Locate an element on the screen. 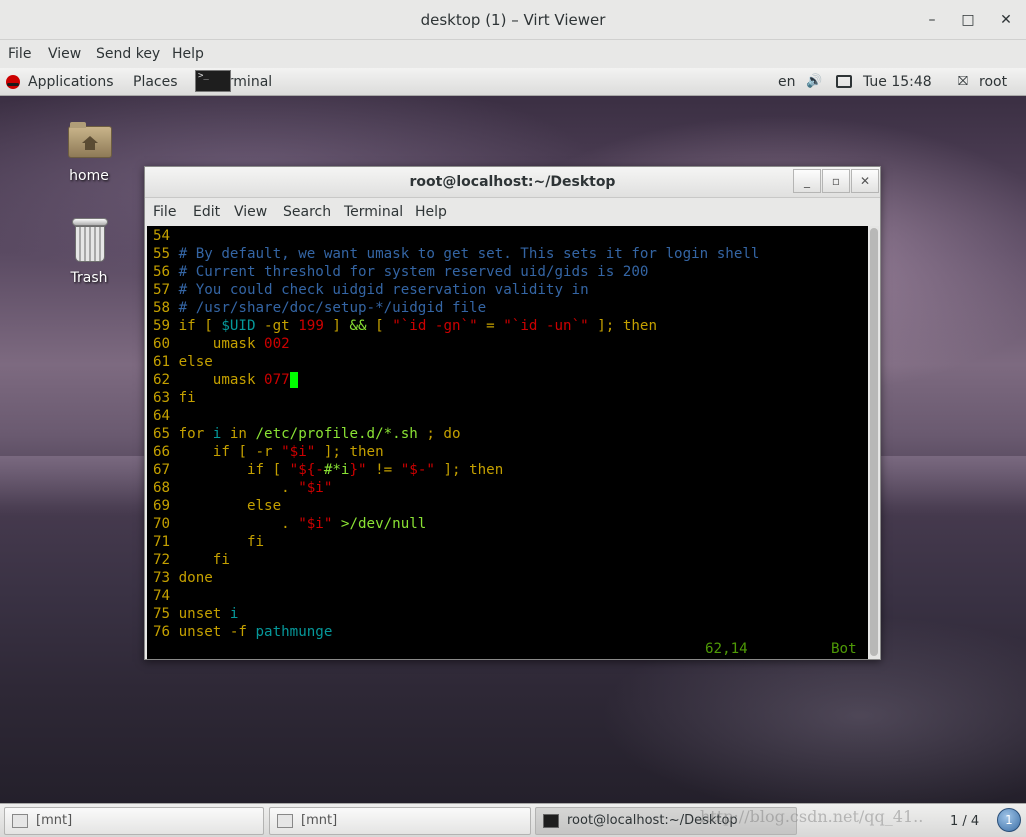 The height and width of the screenshot is (837, 1026). terminal-scrollbar is located at coordinates (874, 442).